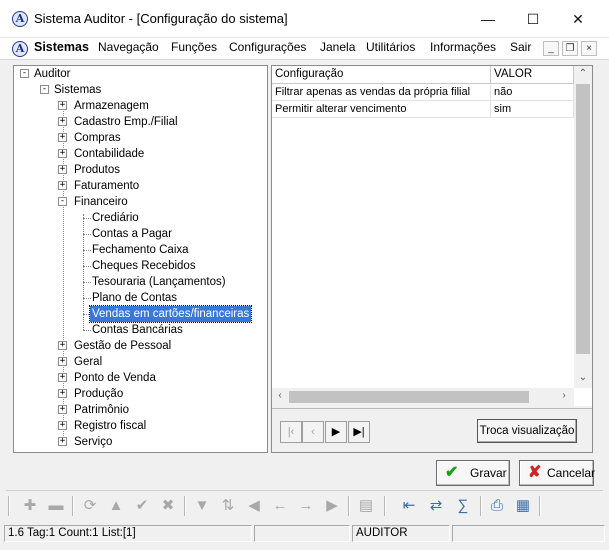 The image size is (609, 550). What do you see at coordinates (583, 73) in the screenshot?
I see `scroll-up-icon: ⌃` at bounding box center [583, 73].